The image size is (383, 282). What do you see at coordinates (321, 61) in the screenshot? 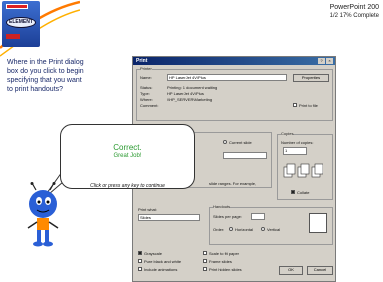
I see `help-button: ?` at bounding box center [321, 61].